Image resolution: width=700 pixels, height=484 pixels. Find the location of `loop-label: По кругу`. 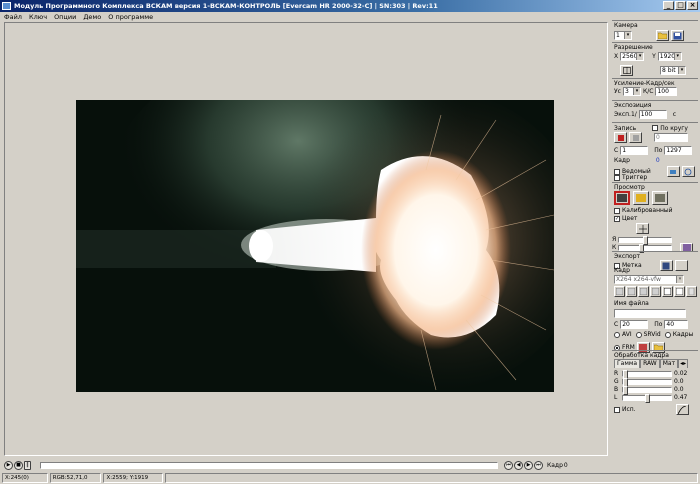

loop-label: По кругу is located at coordinates (674, 128).